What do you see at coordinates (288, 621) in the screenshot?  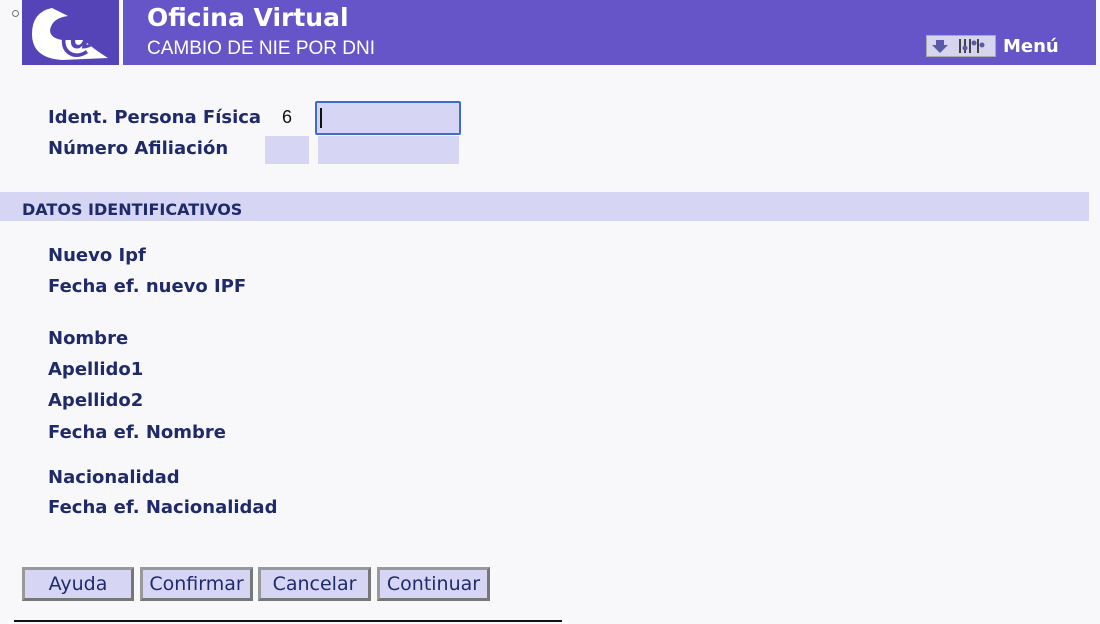 I see `bottom-divider` at bounding box center [288, 621].